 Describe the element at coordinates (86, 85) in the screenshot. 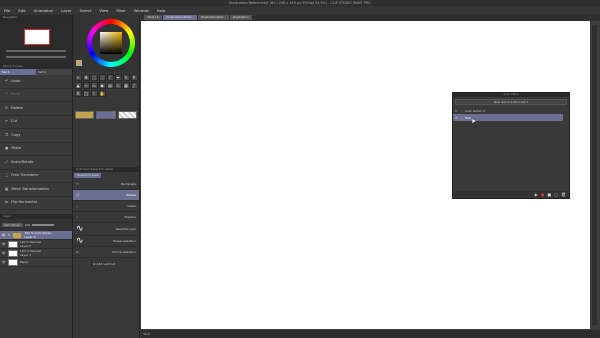

I see `blend-icon: ≈` at that location.